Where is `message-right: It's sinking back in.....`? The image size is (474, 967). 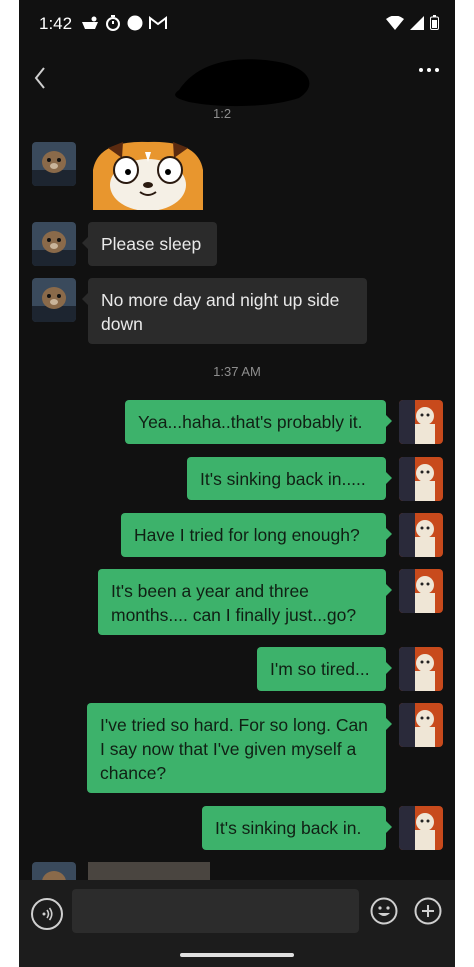 message-right: It's sinking back in..... is located at coordinates (289, 478).